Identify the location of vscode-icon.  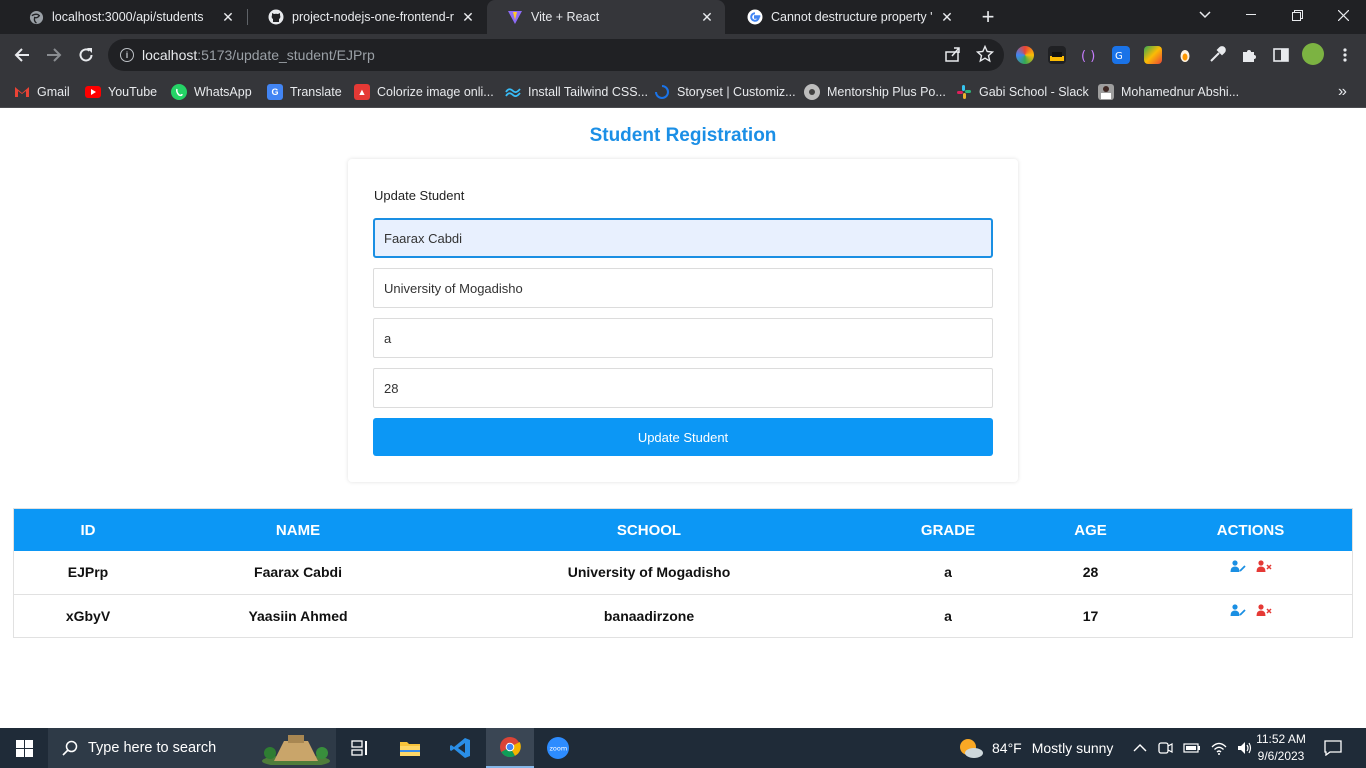
(460, 748).